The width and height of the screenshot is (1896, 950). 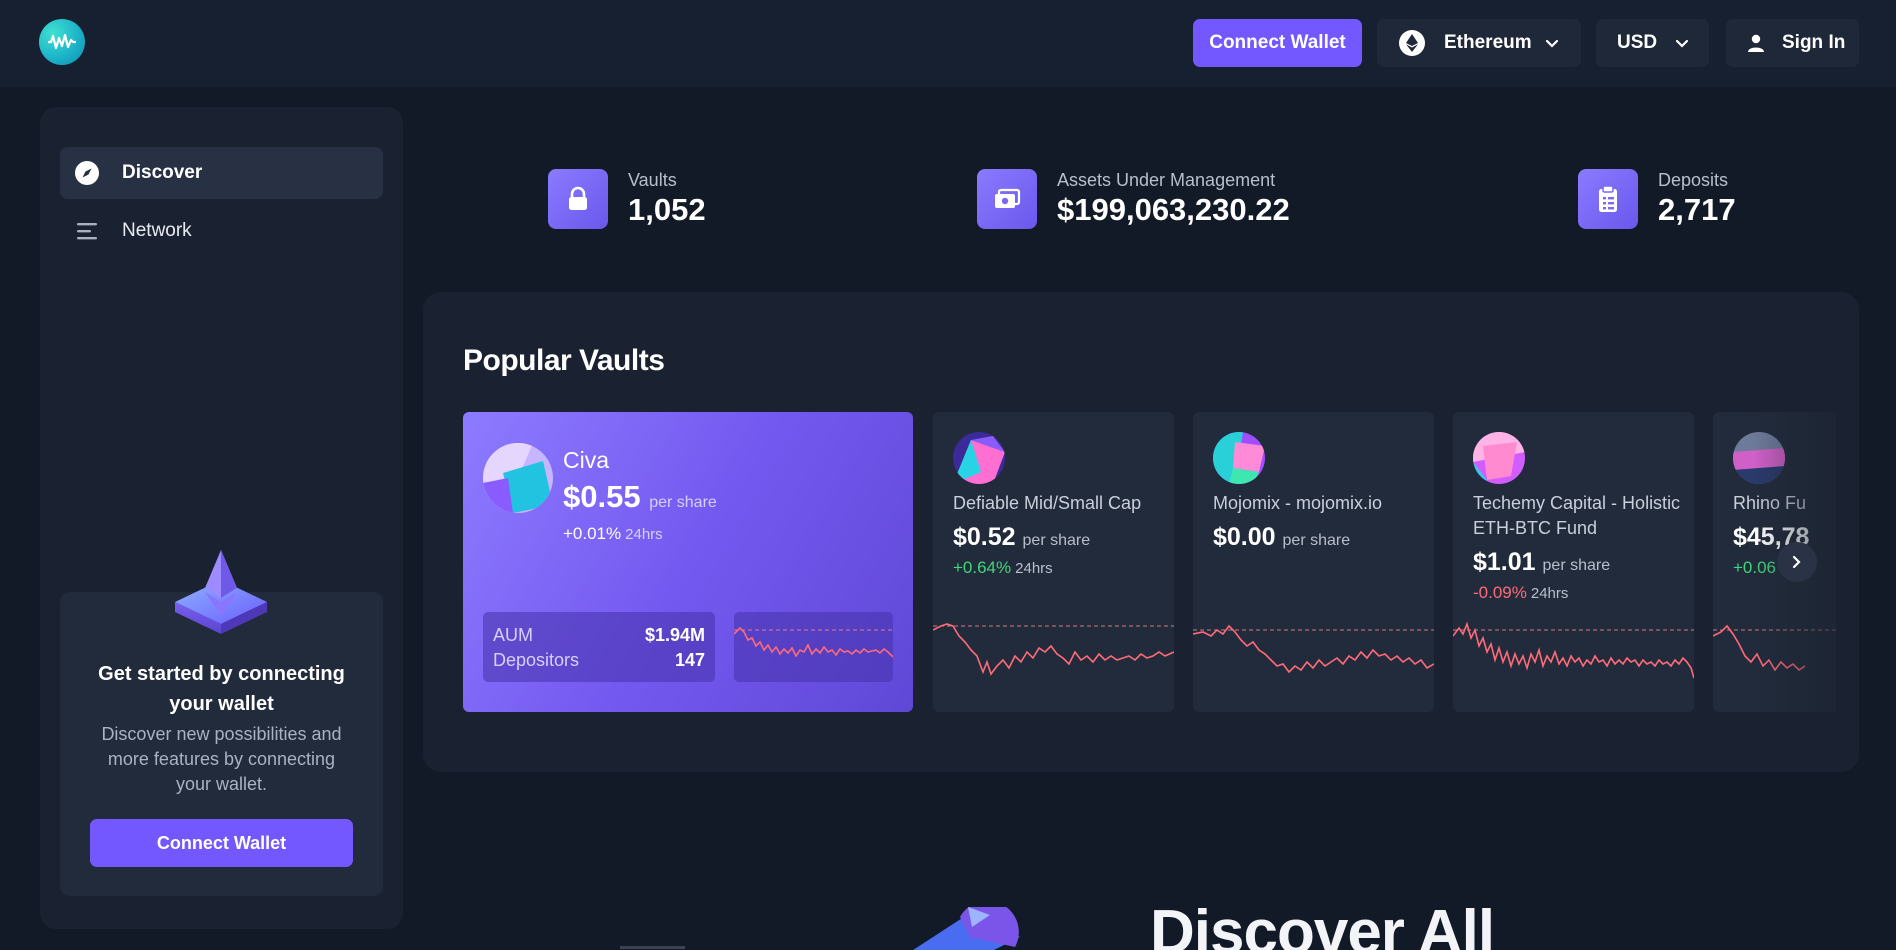 What do you see at coordinates (1047, 503) in the screenshot?
I see `vault-name: Defiable Mid/Small Cap` at bounding box center [1047, 503].